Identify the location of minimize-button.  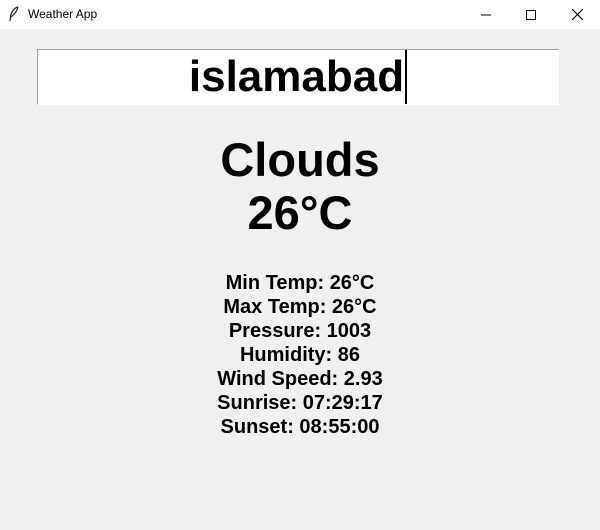
(486, 14).